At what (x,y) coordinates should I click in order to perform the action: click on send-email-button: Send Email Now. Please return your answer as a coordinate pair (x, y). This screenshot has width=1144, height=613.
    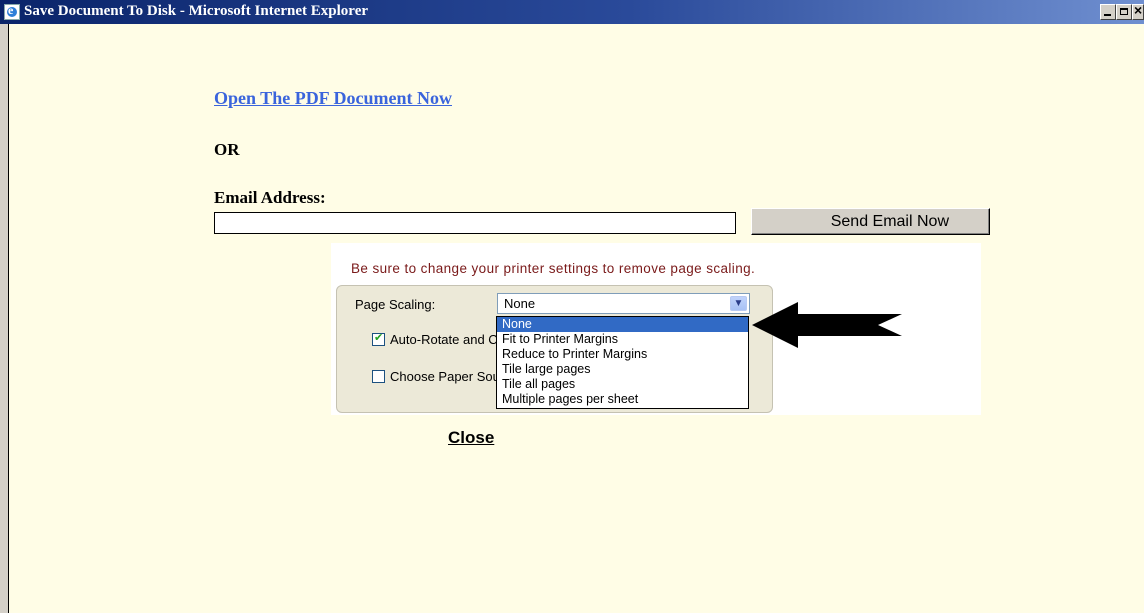
    Looking at the image, I should click on (870, 221).